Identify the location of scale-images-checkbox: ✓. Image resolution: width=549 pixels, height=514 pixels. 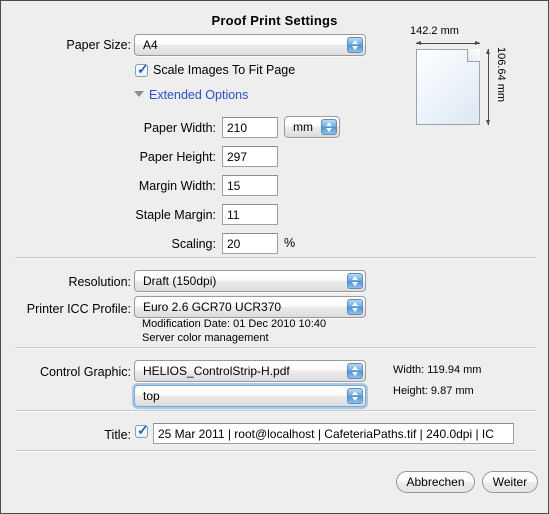
(142, 69).